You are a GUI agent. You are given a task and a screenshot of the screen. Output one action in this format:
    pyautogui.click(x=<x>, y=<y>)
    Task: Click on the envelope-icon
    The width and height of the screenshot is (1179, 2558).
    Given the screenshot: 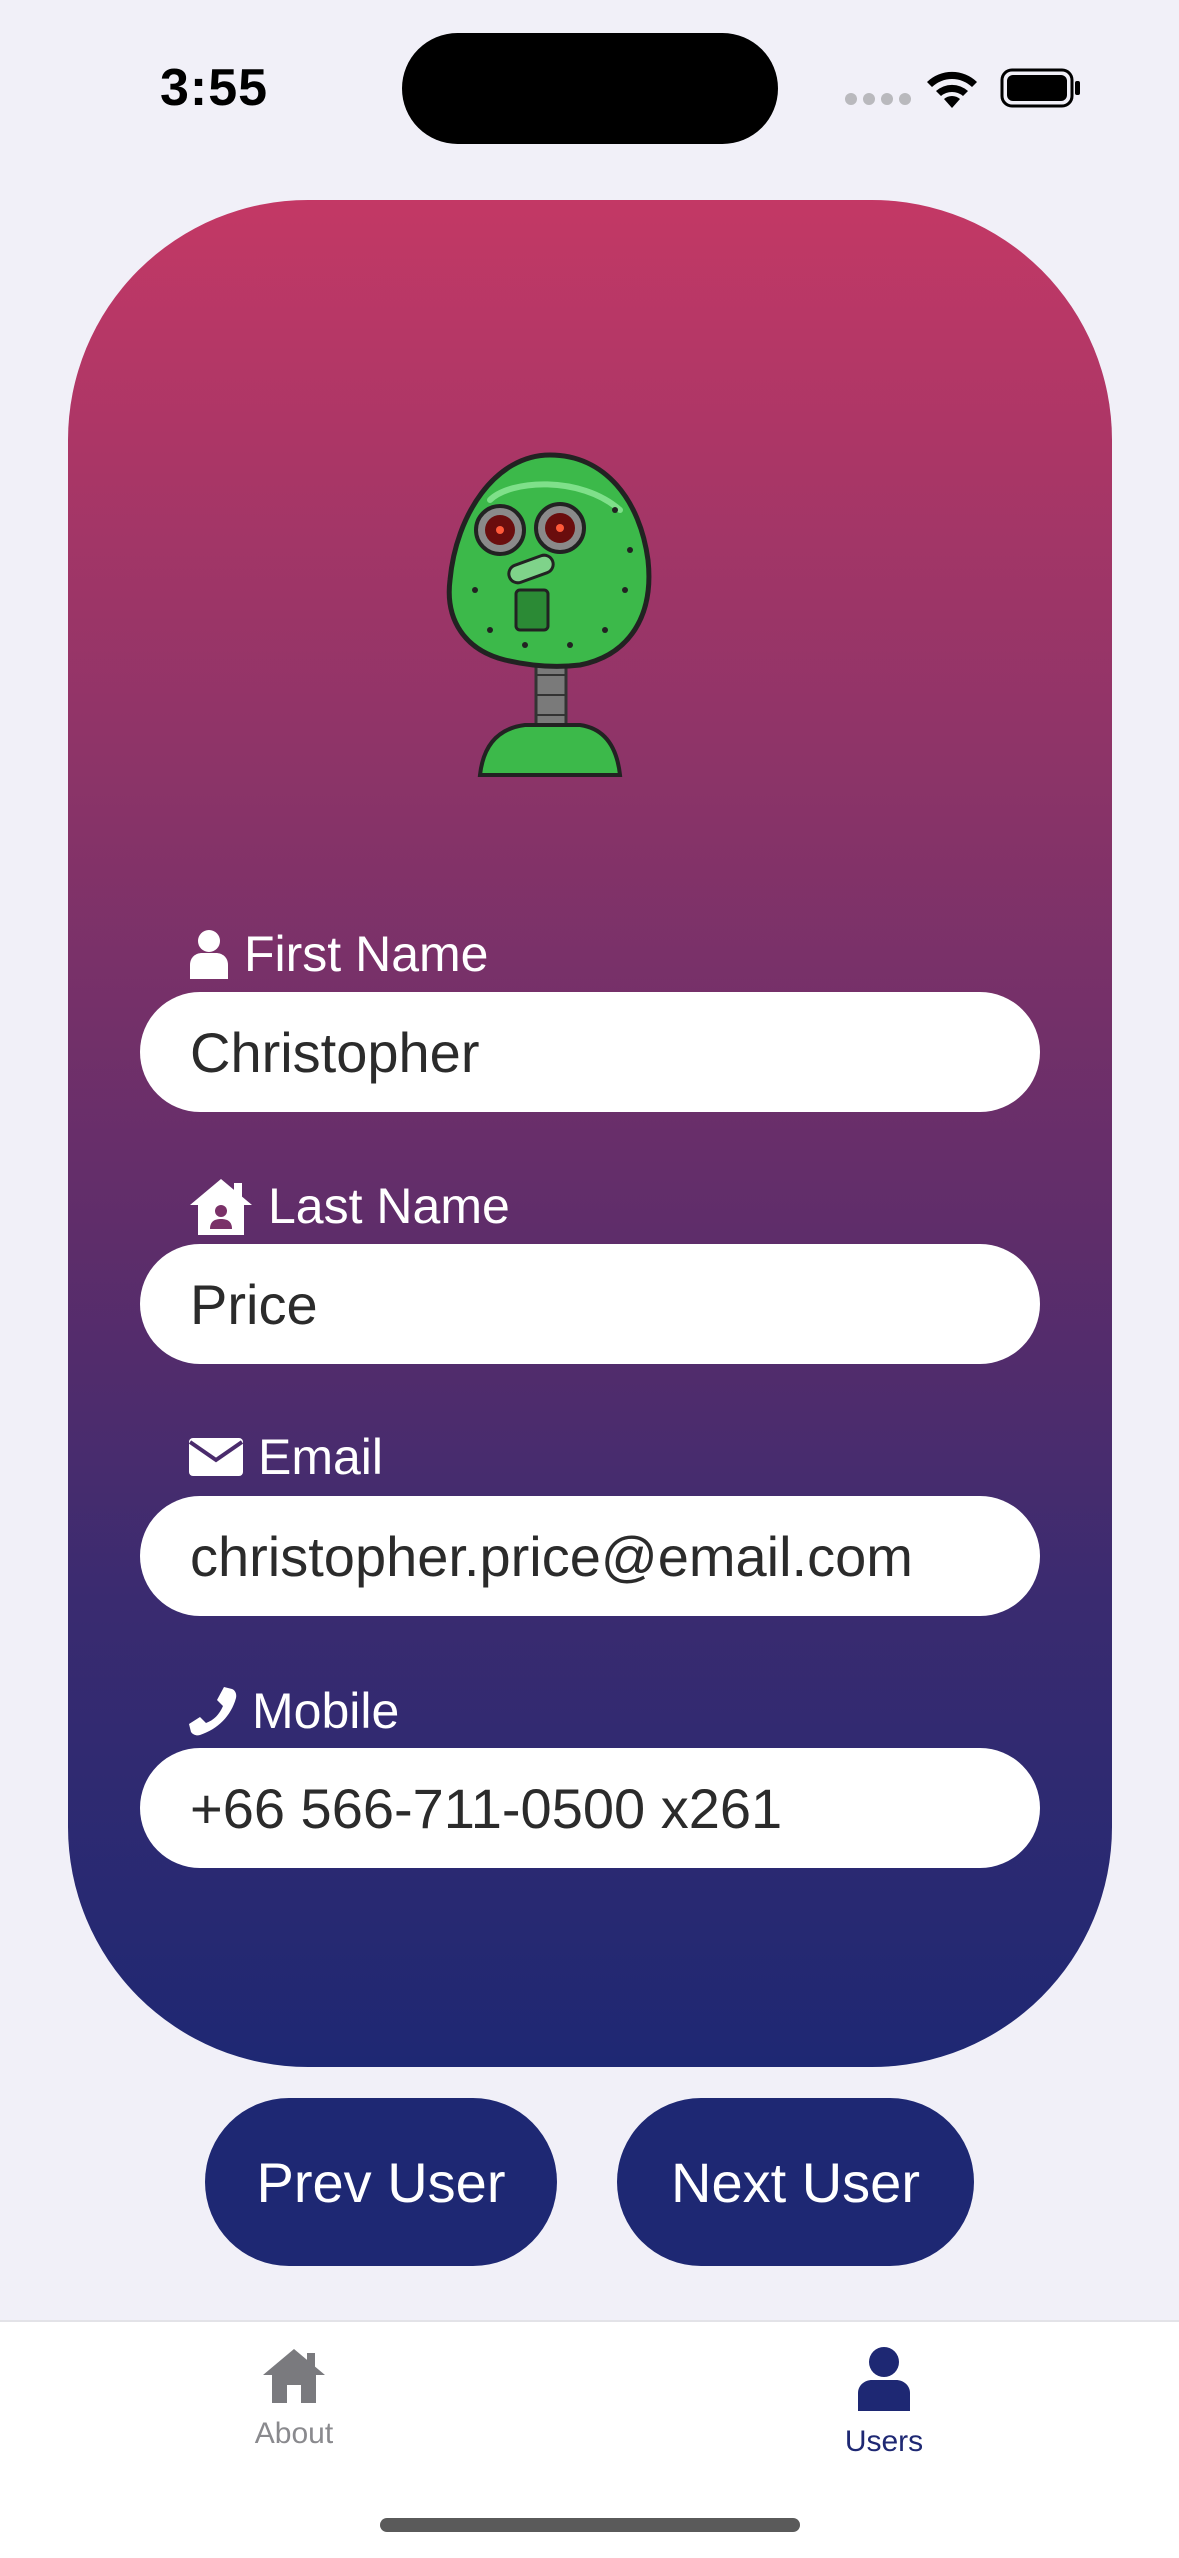 What is the action you would take?
    pyautogui.click(x=216, y=1457)
    